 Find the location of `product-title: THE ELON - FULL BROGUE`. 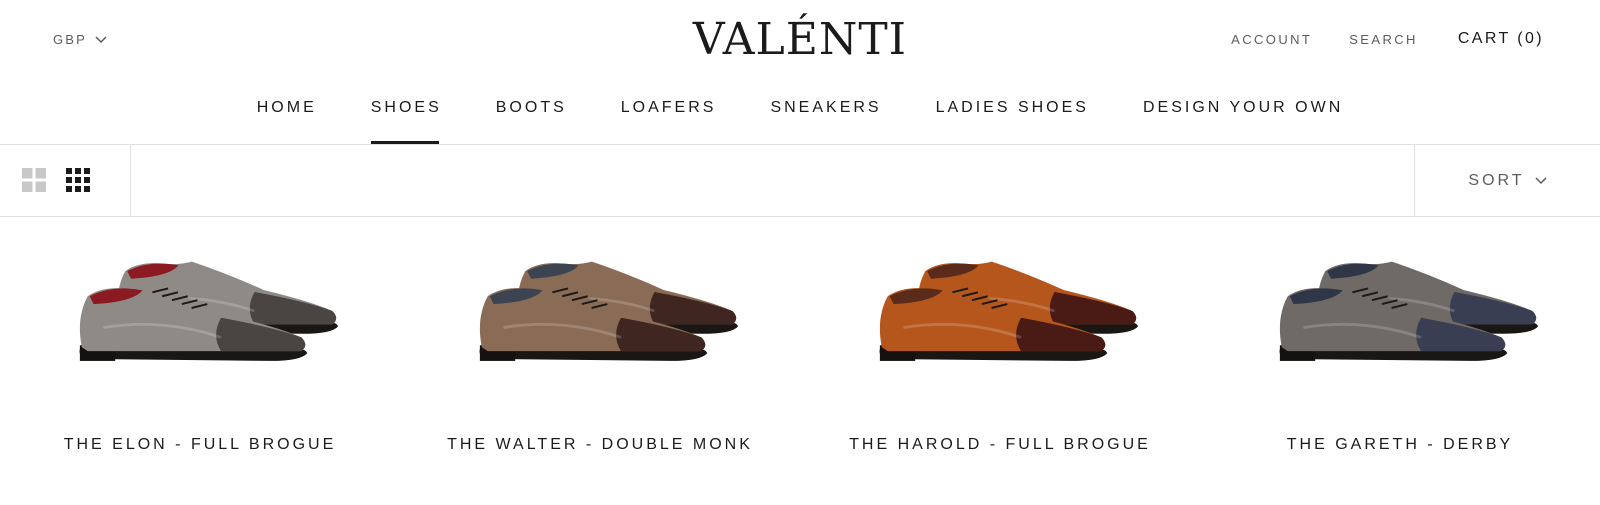

product-title: THE ELON - FULL BROGUE is located at coordinates (200, 445).